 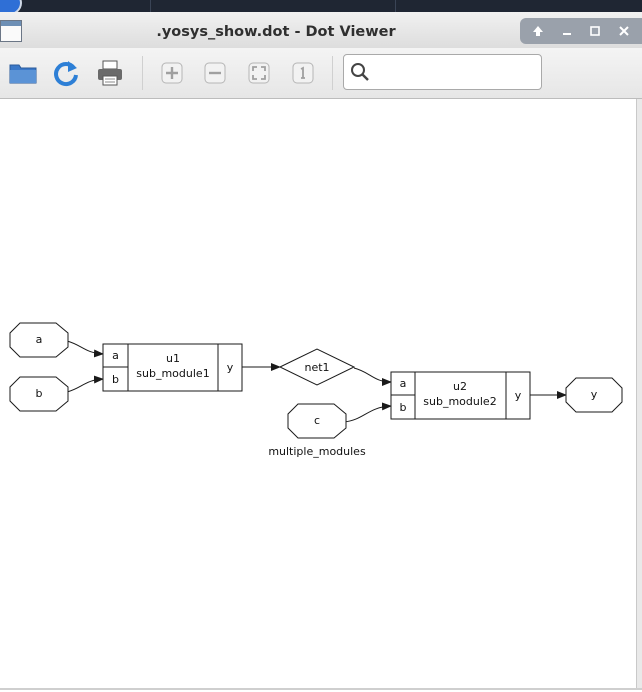 What do you see at coordinates (460, 386) in the screenshot?
I see `cell-instance-name: u2` at bounding box center [460, 386].